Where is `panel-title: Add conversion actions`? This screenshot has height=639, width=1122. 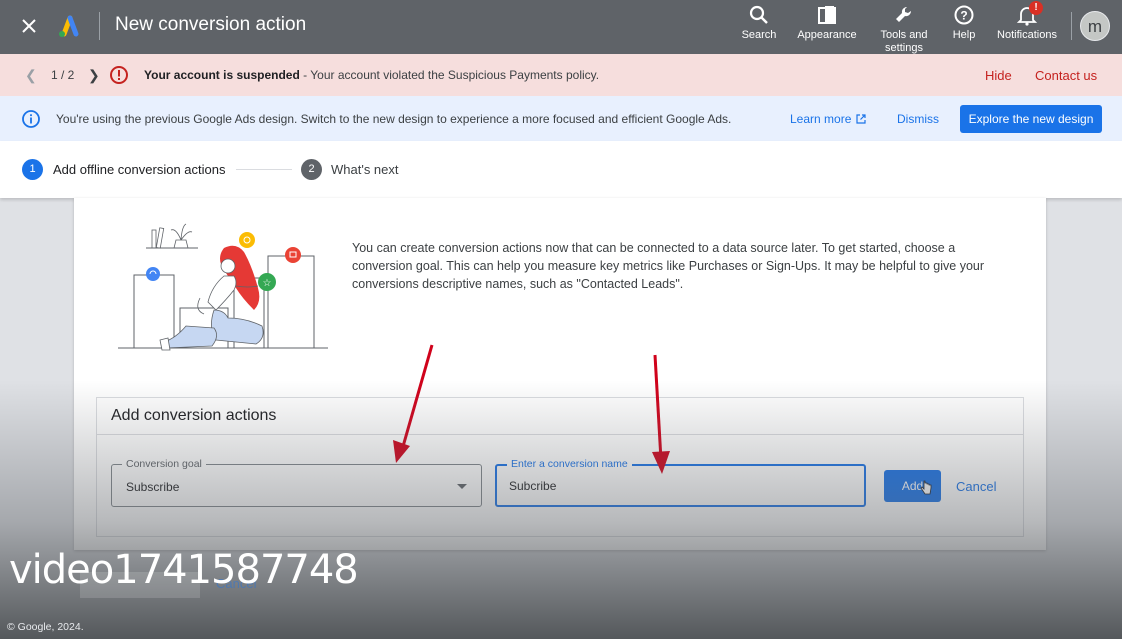
panel-title: Add conversion actions is located at coordinates (194, 415).